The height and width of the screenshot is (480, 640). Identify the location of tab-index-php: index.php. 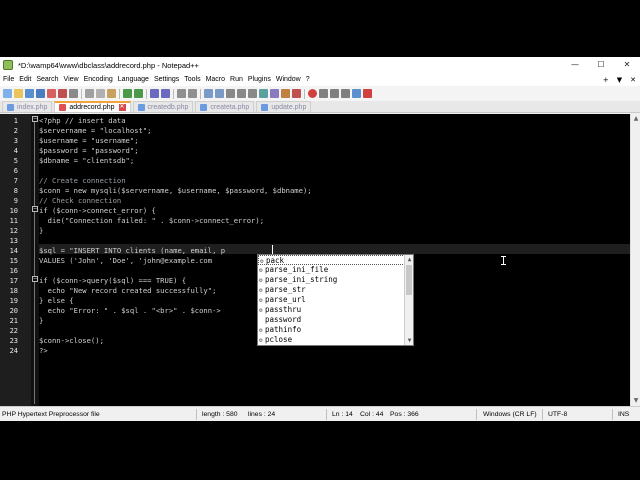
(27, 106).